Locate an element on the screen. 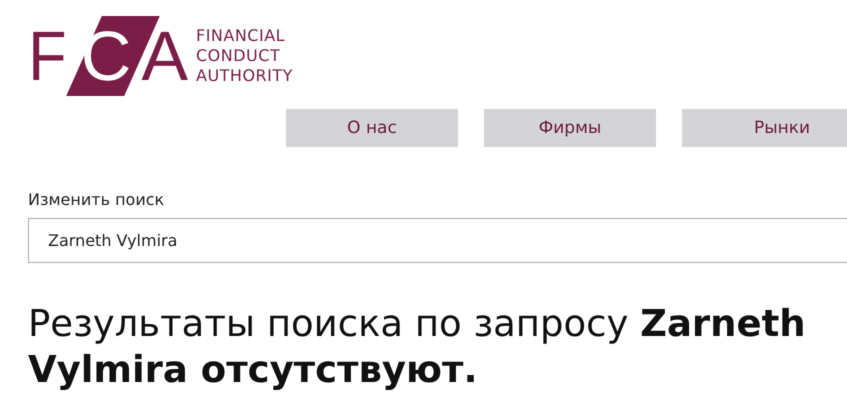 The width and height of the screenshot is (847, 407). nav-button: Фирмы is located at coordinates (570, 128).